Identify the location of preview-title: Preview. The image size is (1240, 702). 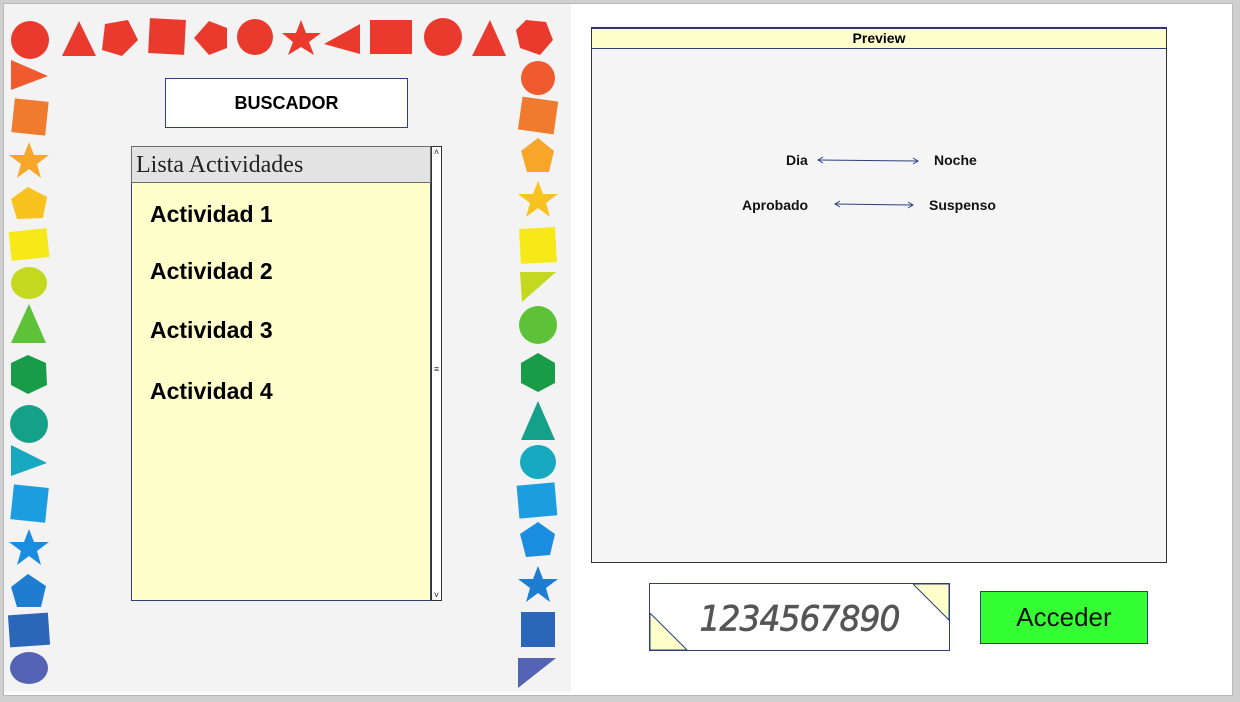
(879, 38).